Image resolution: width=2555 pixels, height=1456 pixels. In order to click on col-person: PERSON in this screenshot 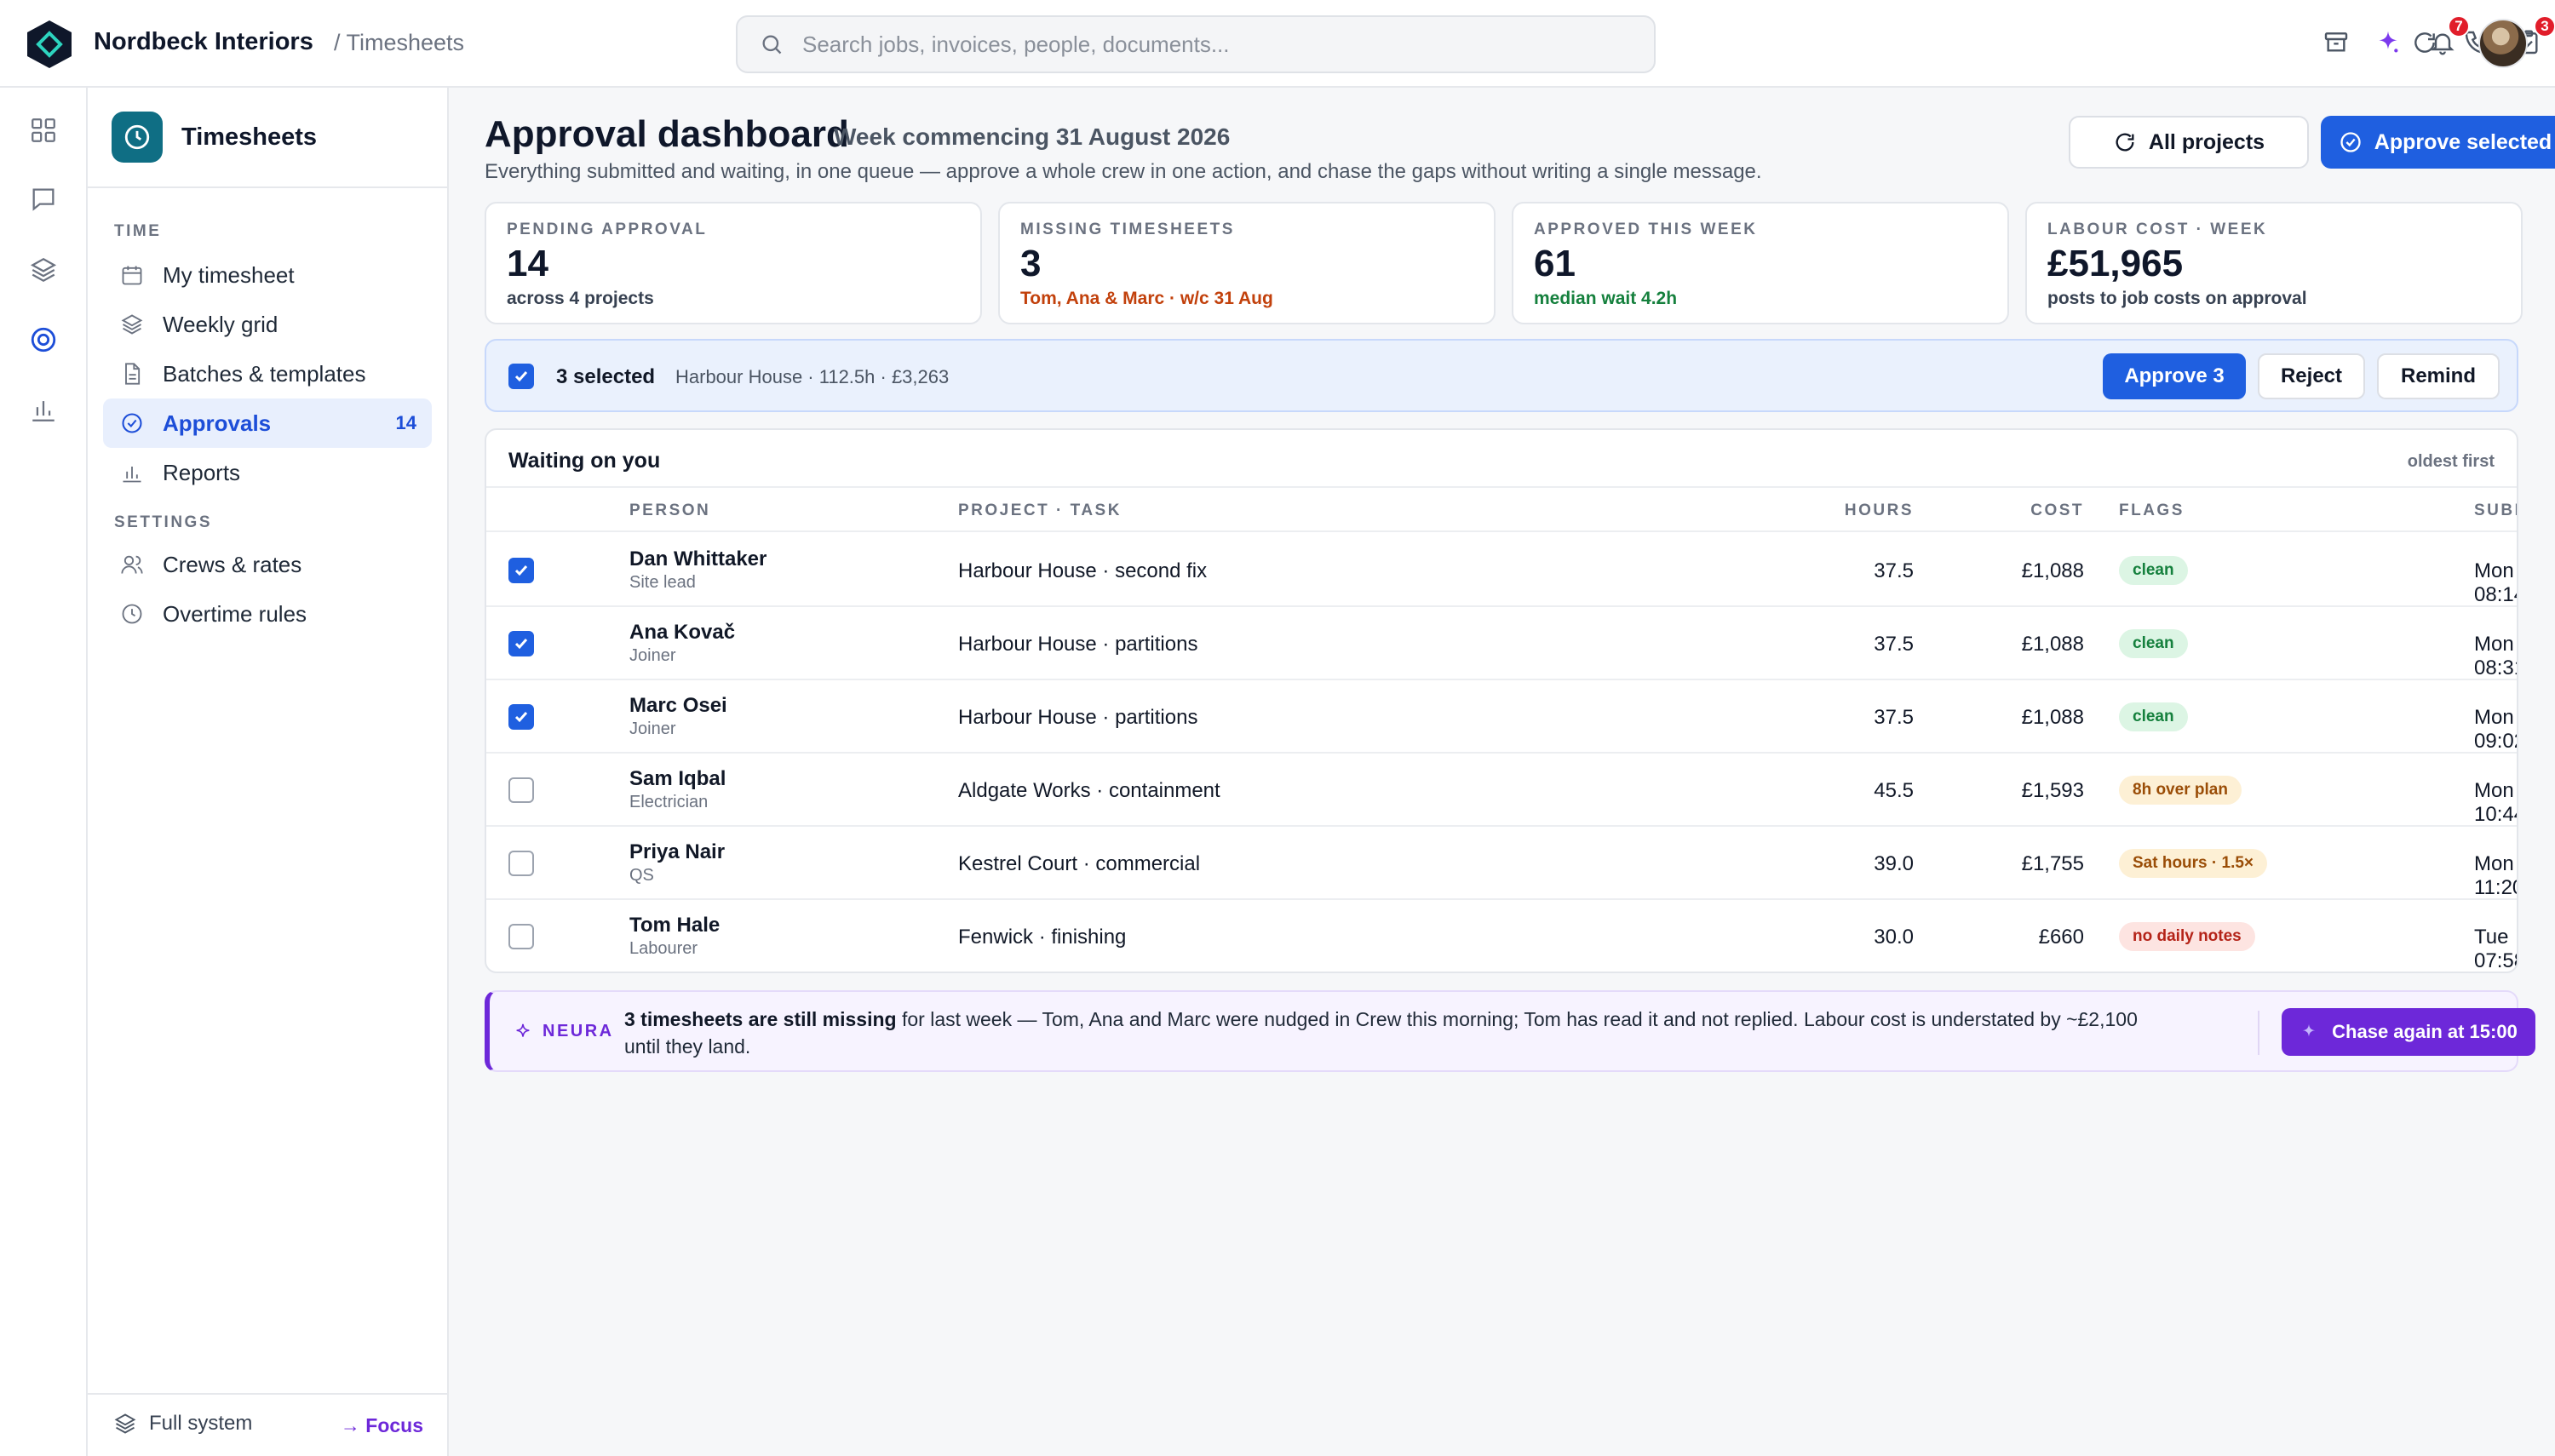, I will do `click(669, 511)`.